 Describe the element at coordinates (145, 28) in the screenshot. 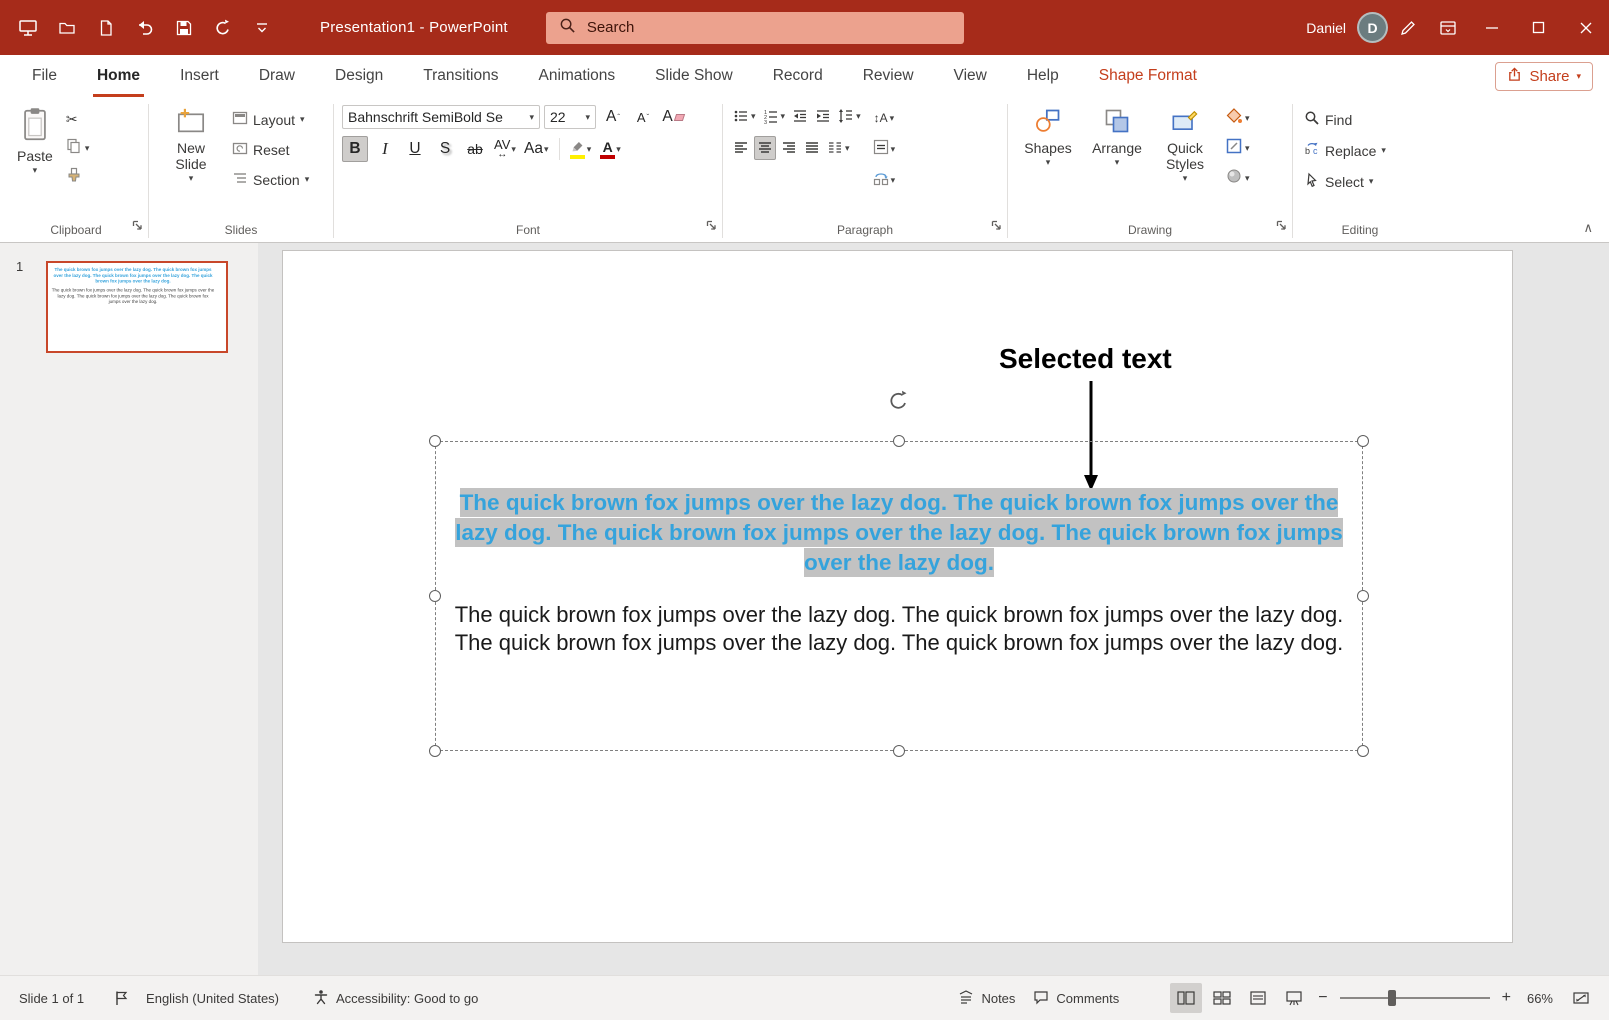

I see `undo-button` at that location.